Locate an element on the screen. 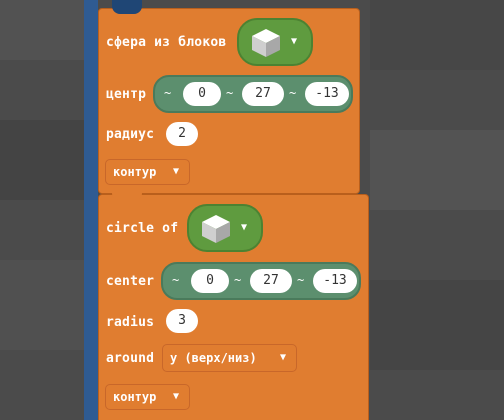 Image resolution: width=504 pixels, height=420 pixels. block2-axis-value: y (верх/низ) is located at coordinates (213, 358).